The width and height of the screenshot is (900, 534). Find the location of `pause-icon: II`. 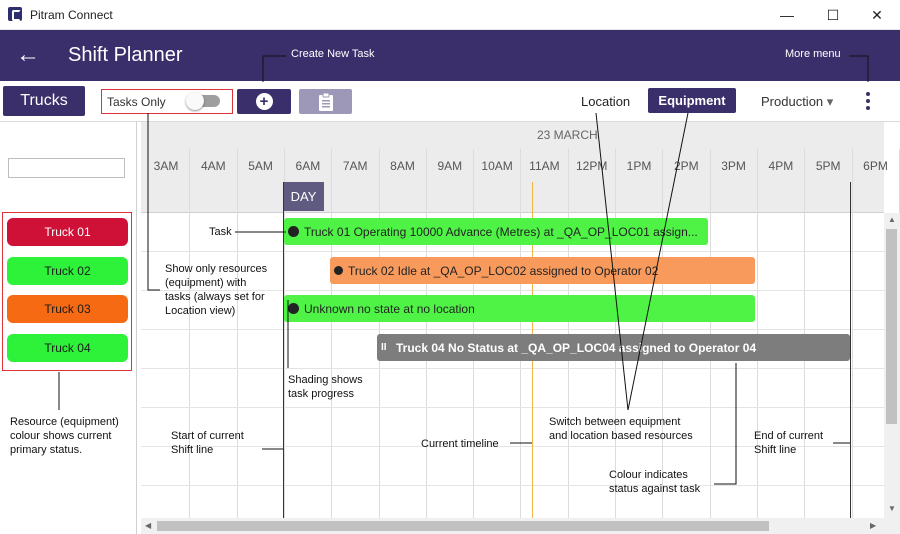

pause-icon: II is located at coordinates (384, 347).